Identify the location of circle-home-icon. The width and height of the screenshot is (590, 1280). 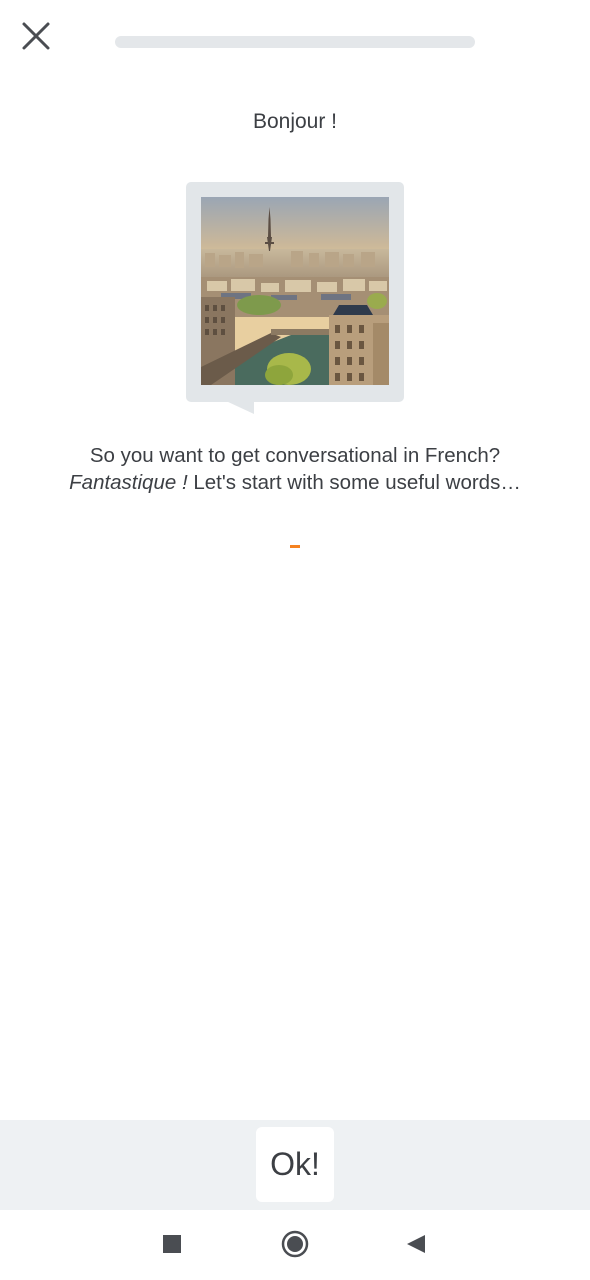
(295, 1244).